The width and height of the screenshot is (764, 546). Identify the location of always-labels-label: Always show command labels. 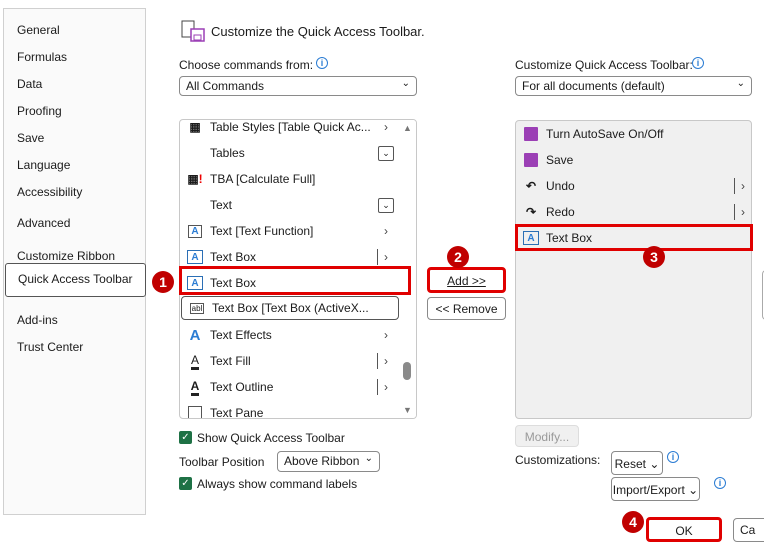
(277, 484).